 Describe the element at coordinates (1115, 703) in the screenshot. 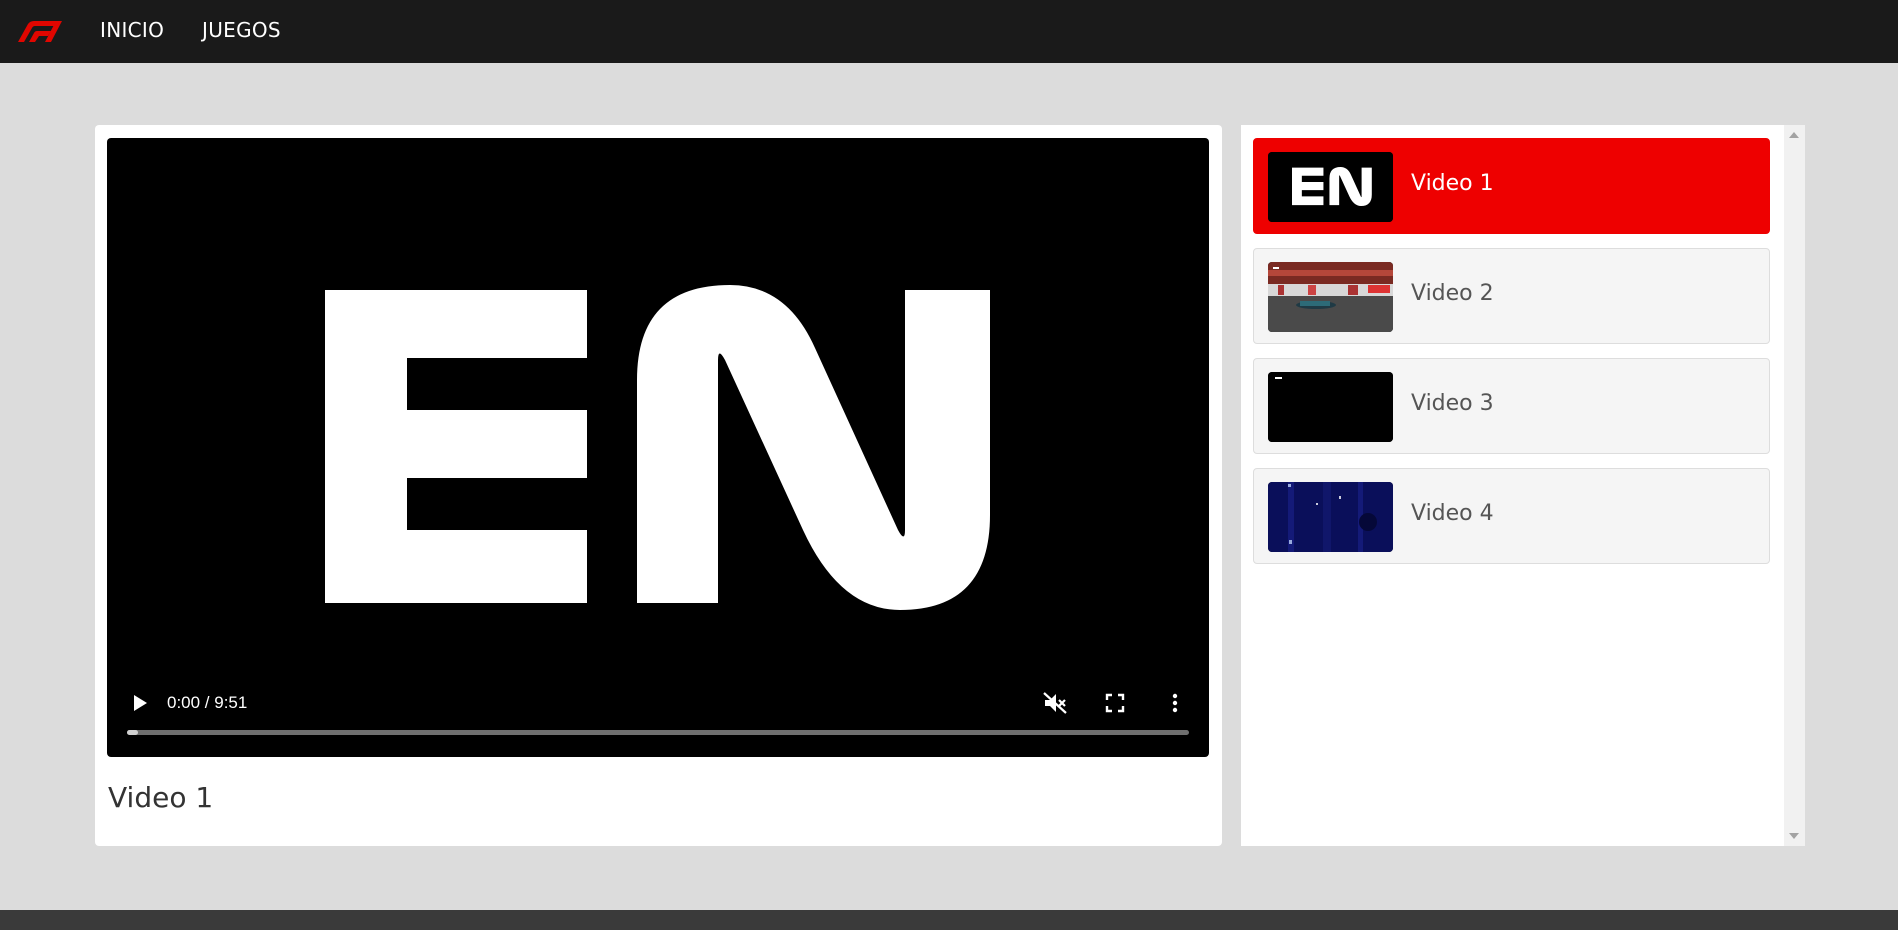

I see `fullscreen-icon` at that location.